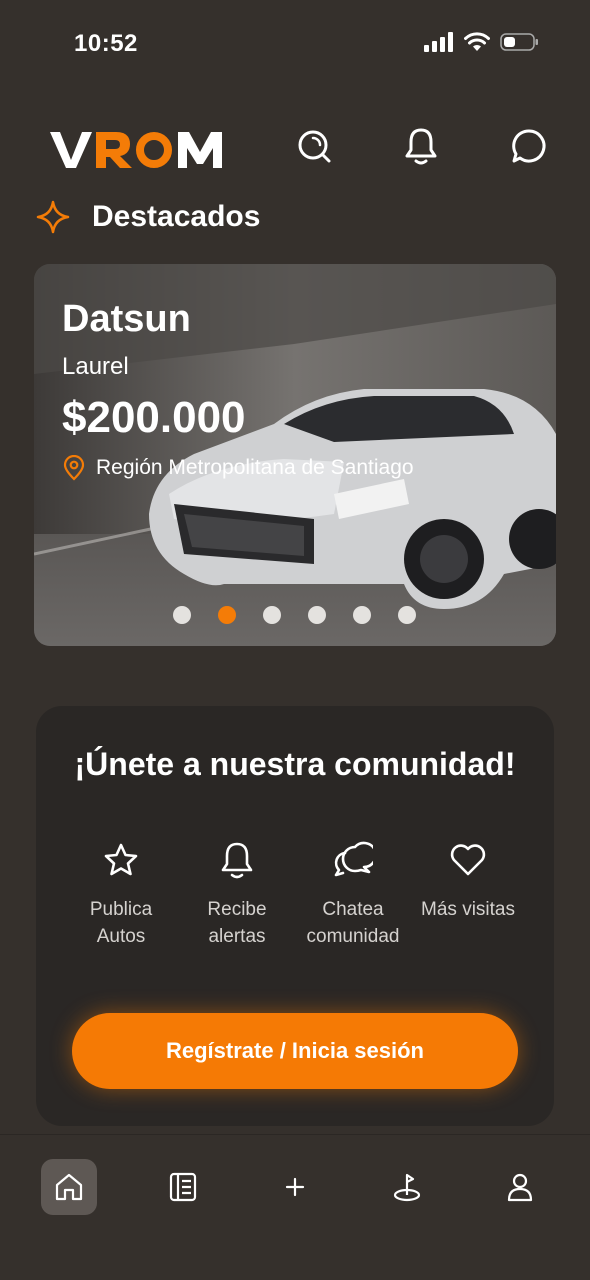 Image resolution: width=590 pixels, height=1280 pixels. I want to click on nav-drive, so click(407, 1187).